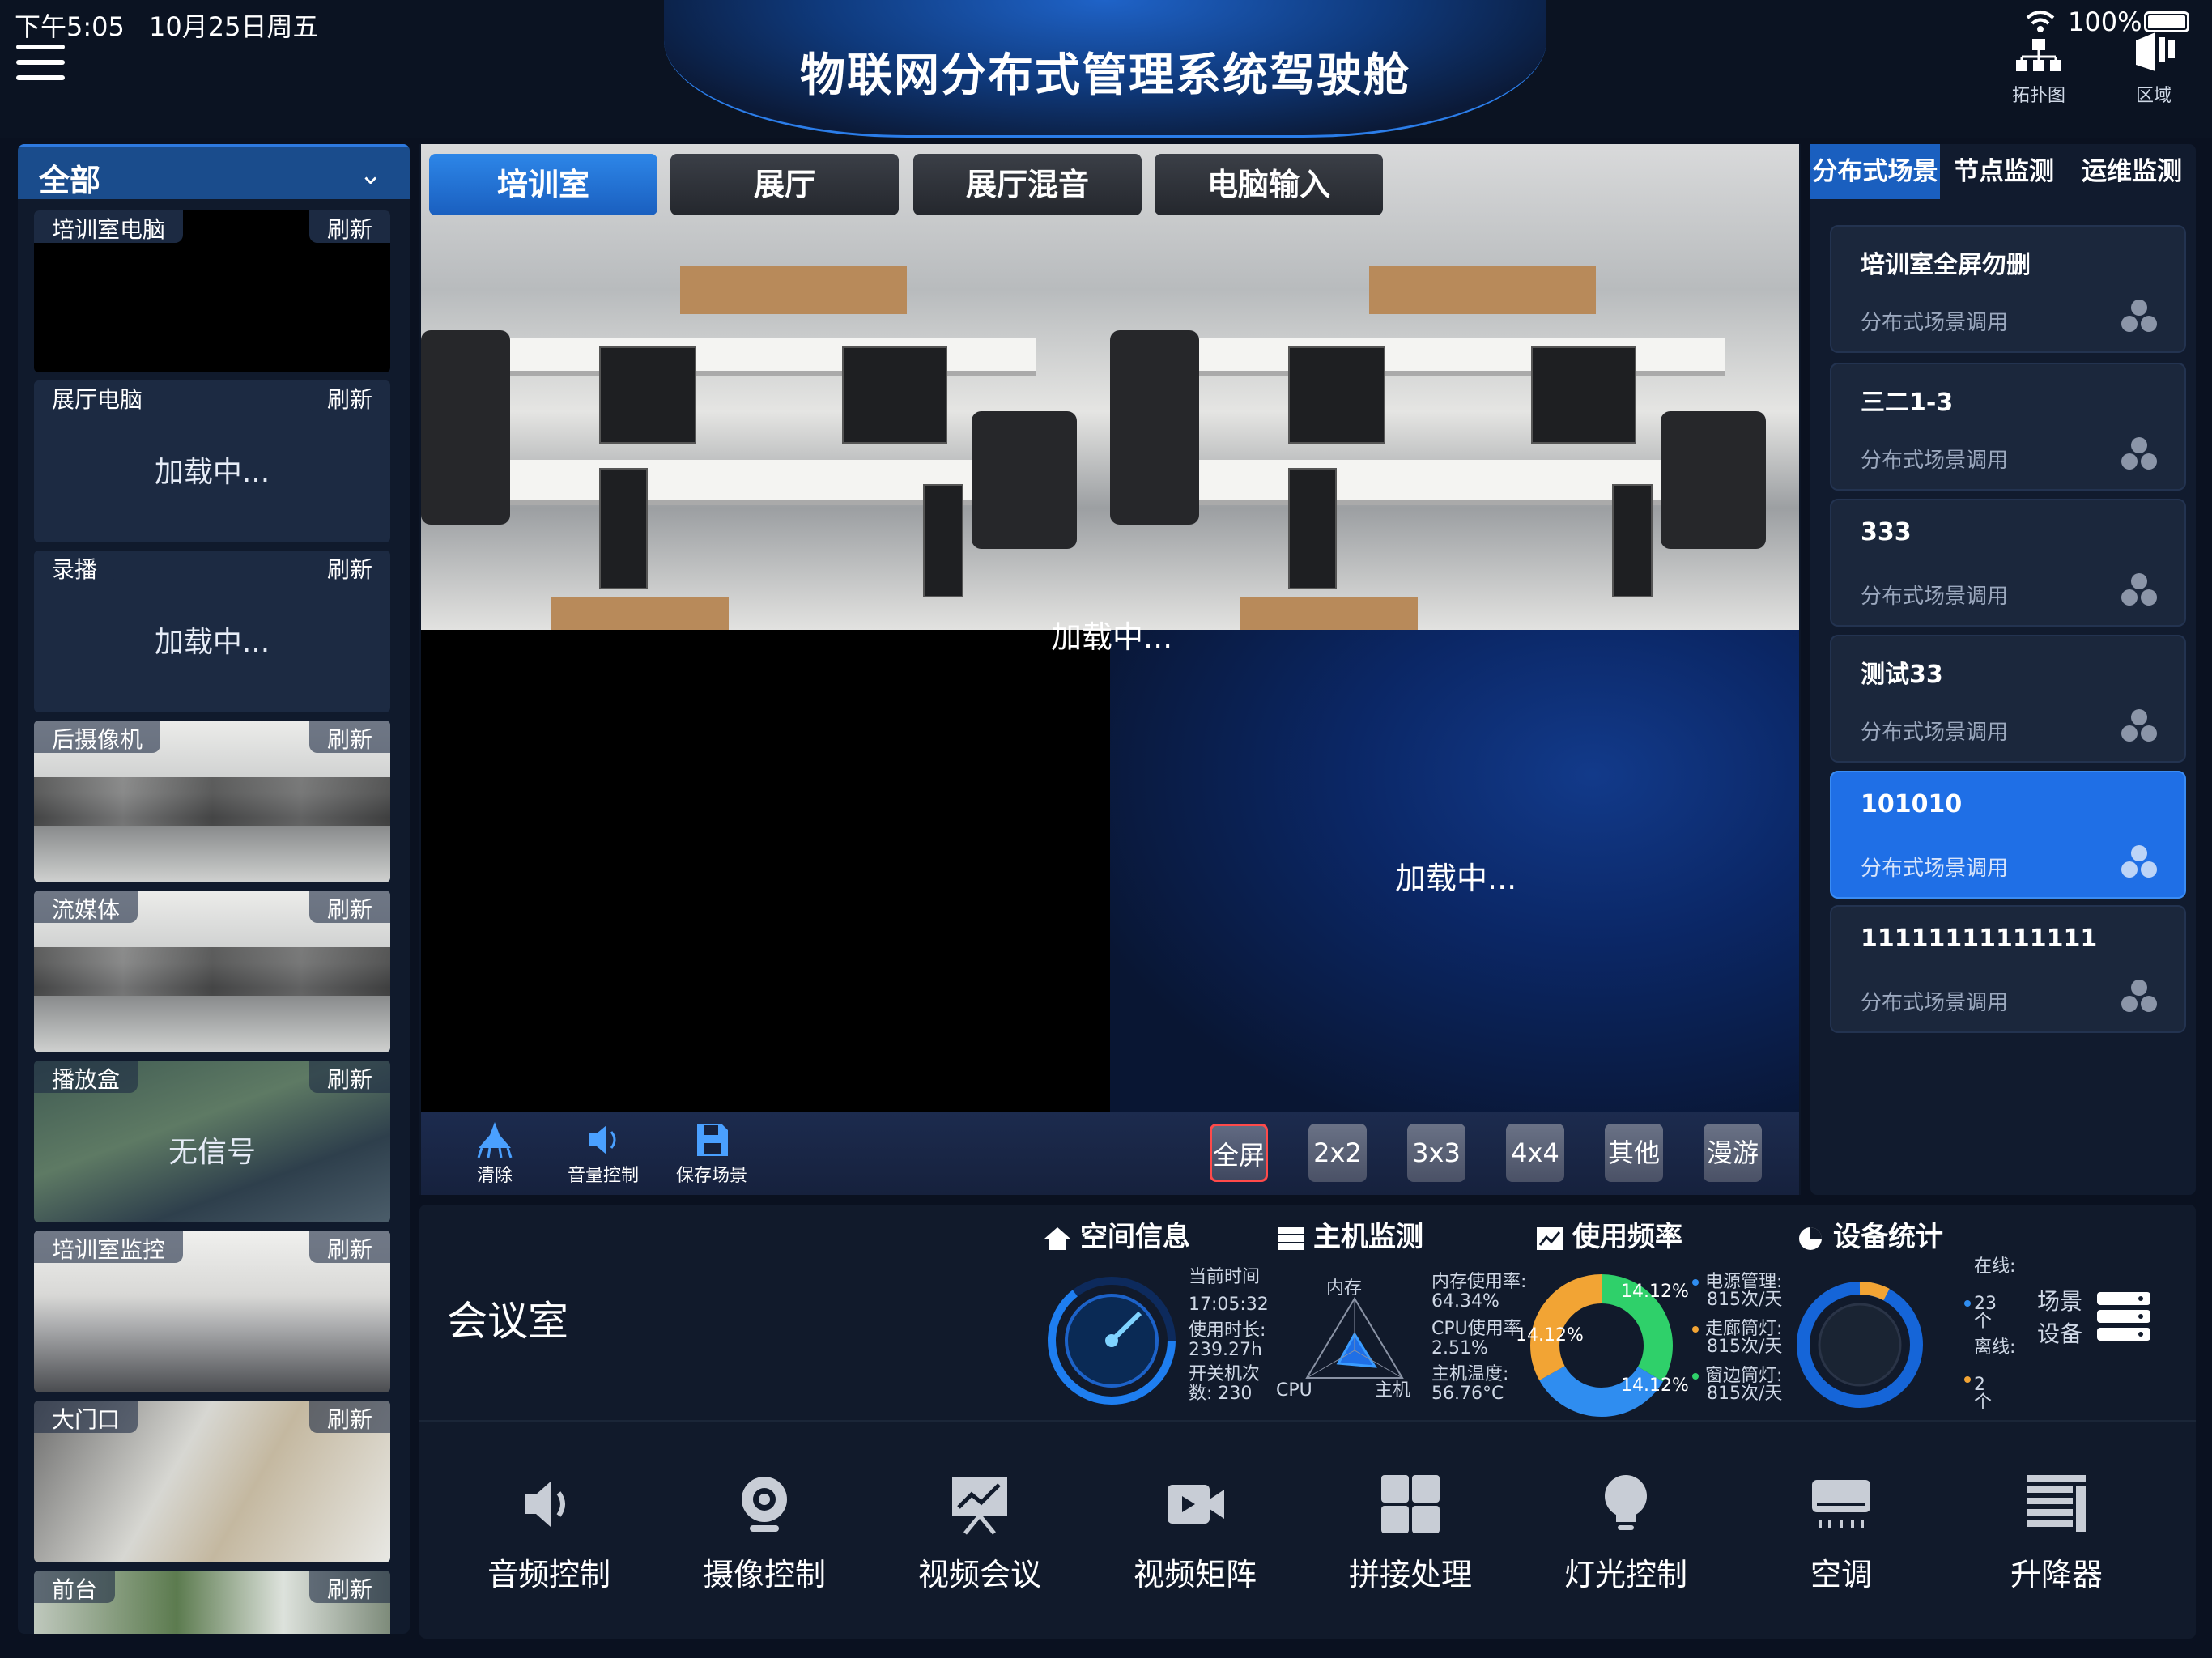  Describe the element at coordinates (1195, 1533) in the screenshot. I see `video-matrix-button: 视频矩阵` at that location.